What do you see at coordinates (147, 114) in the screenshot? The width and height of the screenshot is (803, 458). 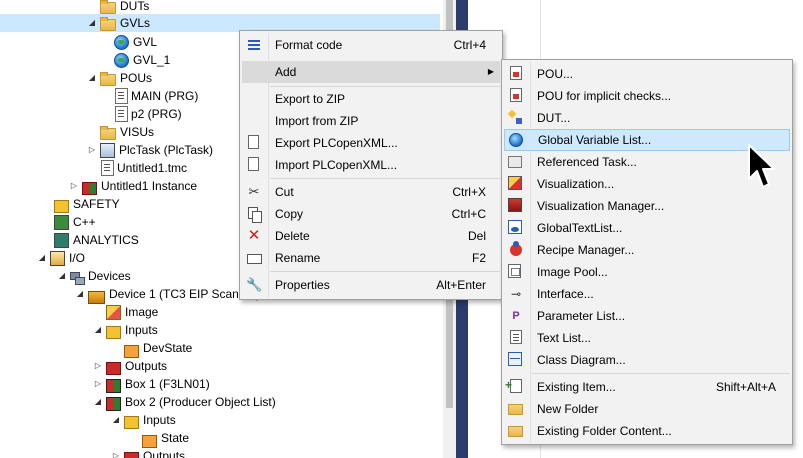 I see `tree-node-p2: p2 (PRG)` at bounding box center [147, 114].